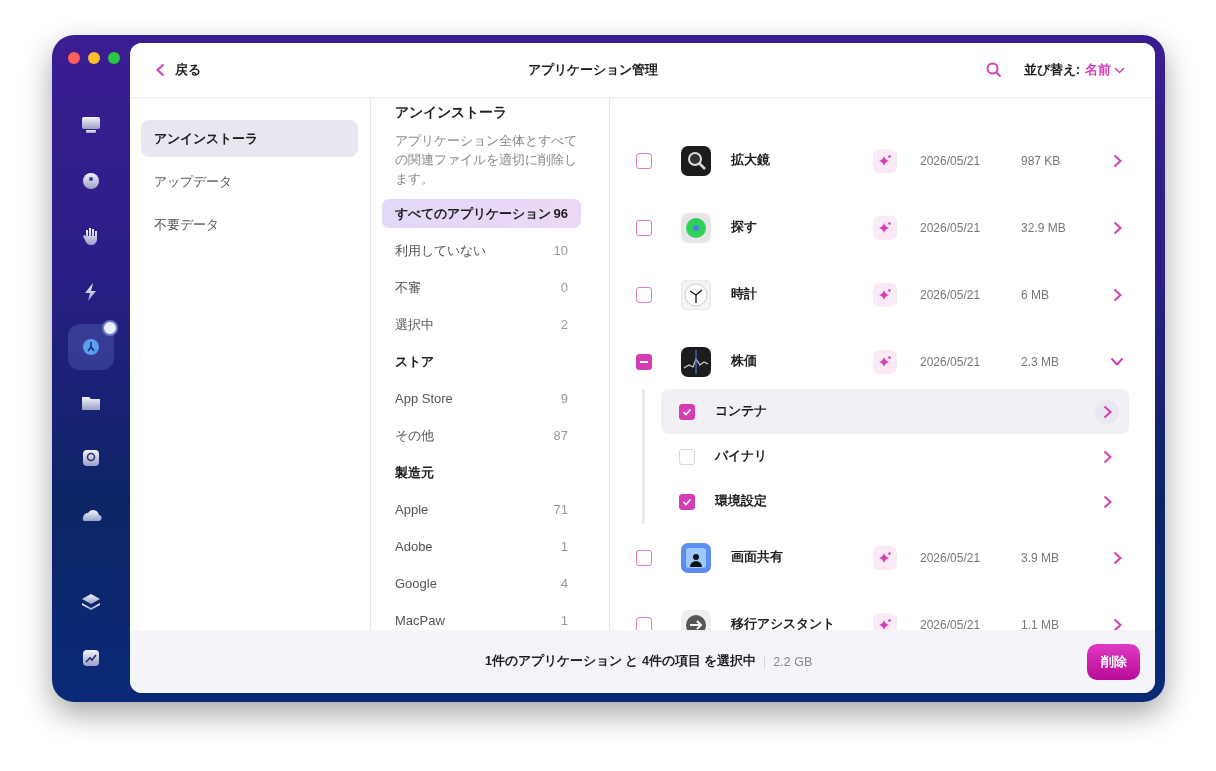 The image size is (1216, 771). What do you see at coordinates (1040, 623) in the screenshot?
I see `app-size: 1.1 MB` at bounding box center [1040, 623].